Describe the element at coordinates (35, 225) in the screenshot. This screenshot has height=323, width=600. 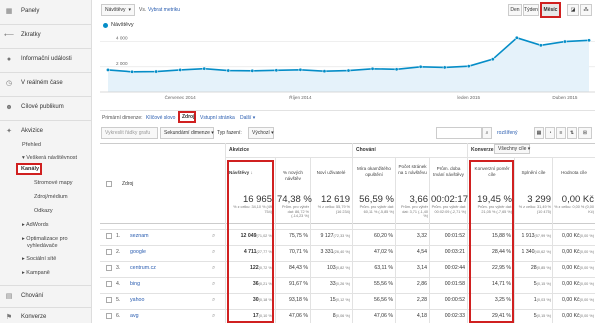
I see `sidebar-sub-adwords: ▸ AdWords` at that location.